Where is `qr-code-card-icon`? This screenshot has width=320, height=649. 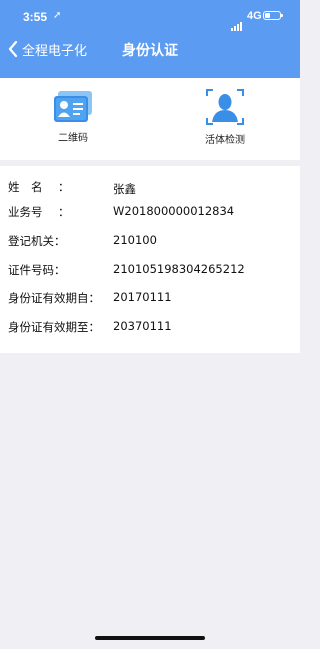
qr-code-card-icon is located at coordinates (73, 106).